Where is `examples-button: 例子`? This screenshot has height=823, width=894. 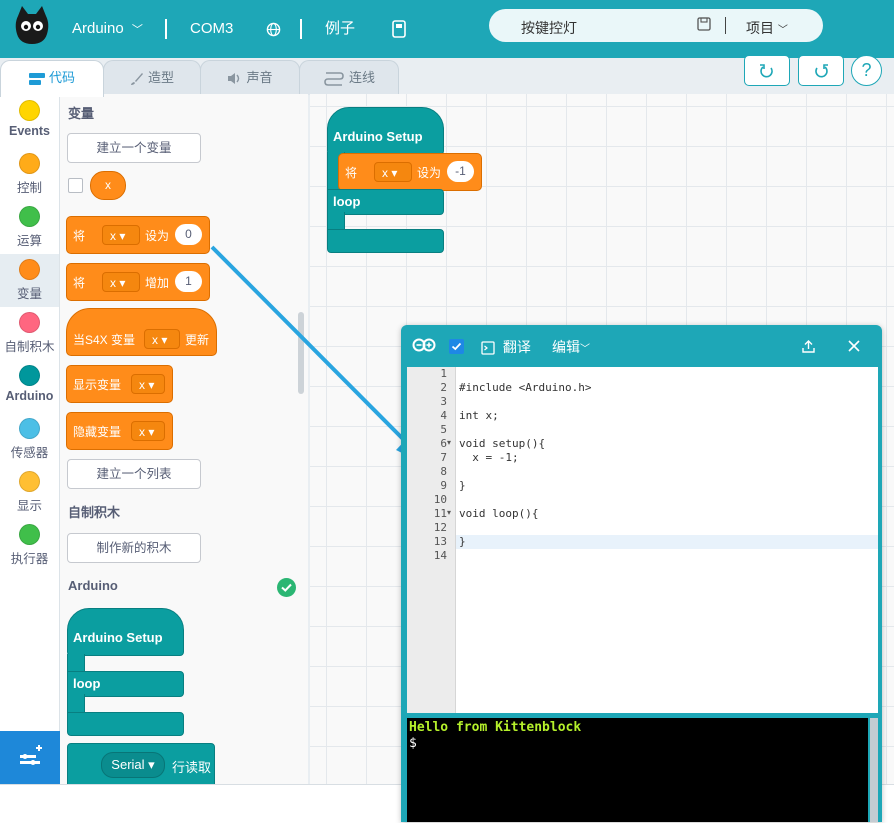 examples-button: 例子 is located at coordinates (340, 29).